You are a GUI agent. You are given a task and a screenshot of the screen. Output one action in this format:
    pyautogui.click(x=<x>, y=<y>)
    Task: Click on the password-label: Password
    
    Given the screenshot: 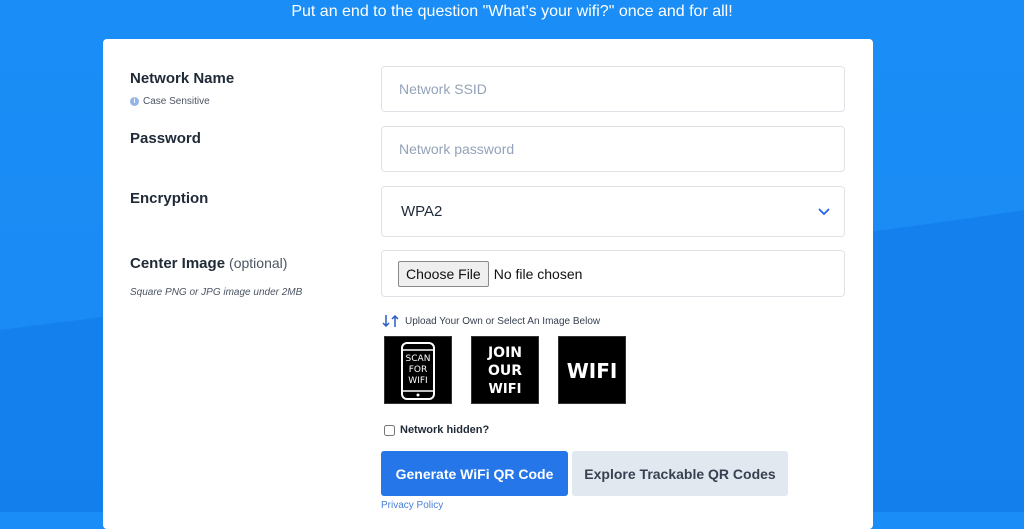 What is the action you would take?
    pyautogui.click(x=165, y=138)
    